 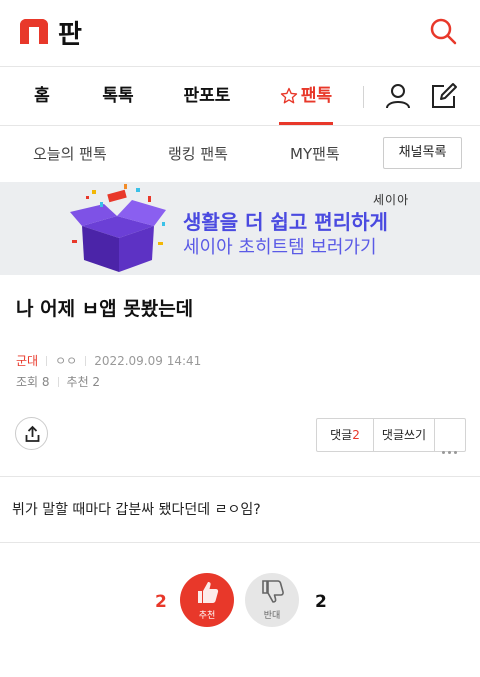 I want to click on active-tab-indicator, so click(x=306, y=123).